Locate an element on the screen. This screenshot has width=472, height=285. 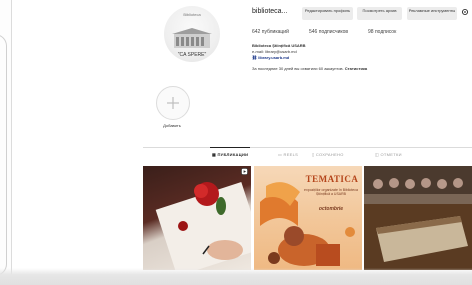
bio-email: e-mail: library@usarb.md is located at coordinates (274, 51).